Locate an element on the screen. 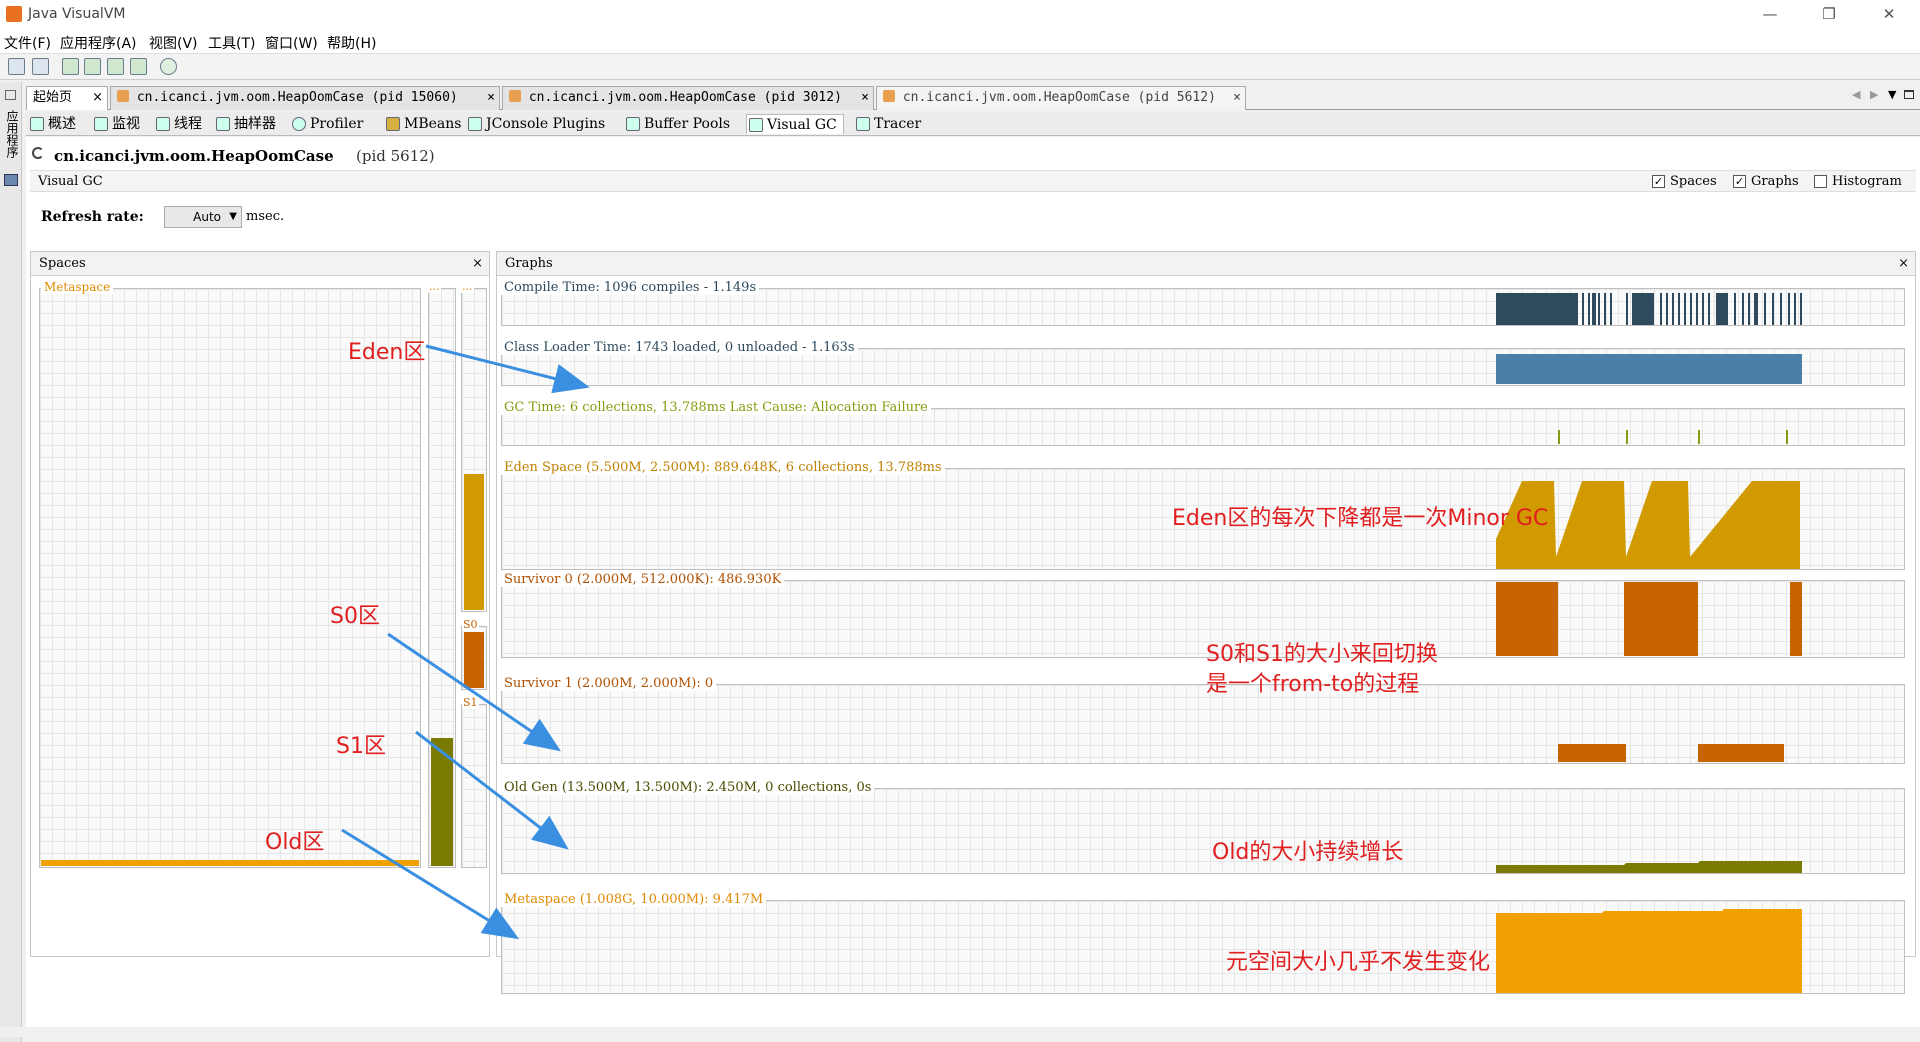 The width and height of the screenshot is (1920, 1042). tab-monitor: 监视 is located at coordinates (116, 124).